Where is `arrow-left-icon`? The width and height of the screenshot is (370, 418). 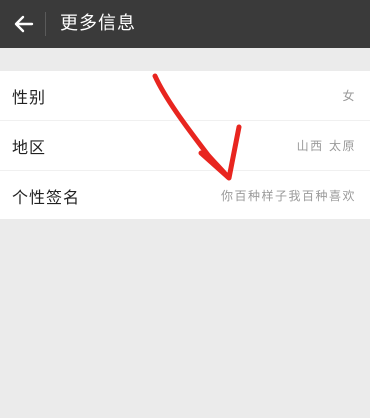
arrow-left-icon is located at coordinates (24, 24).